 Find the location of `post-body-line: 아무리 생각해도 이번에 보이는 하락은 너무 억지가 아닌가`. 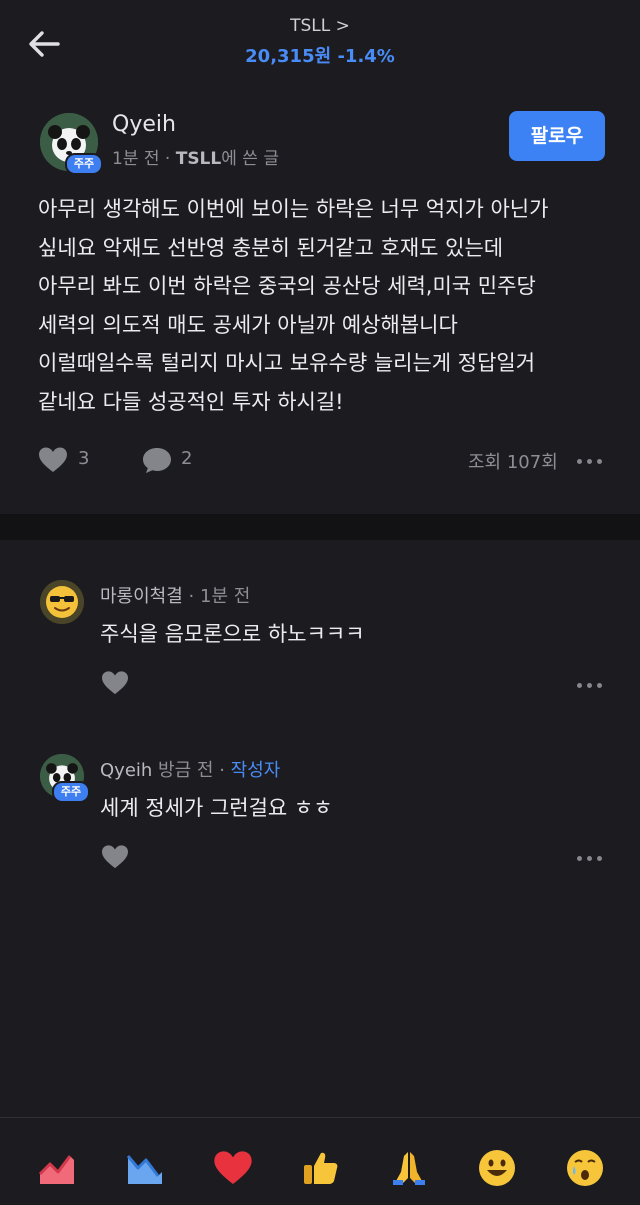

post-body-line: 아무리 생각해도 이번에 보이는 하락은 너무 억지가 아닌가 is located at coordinates (293, 209).